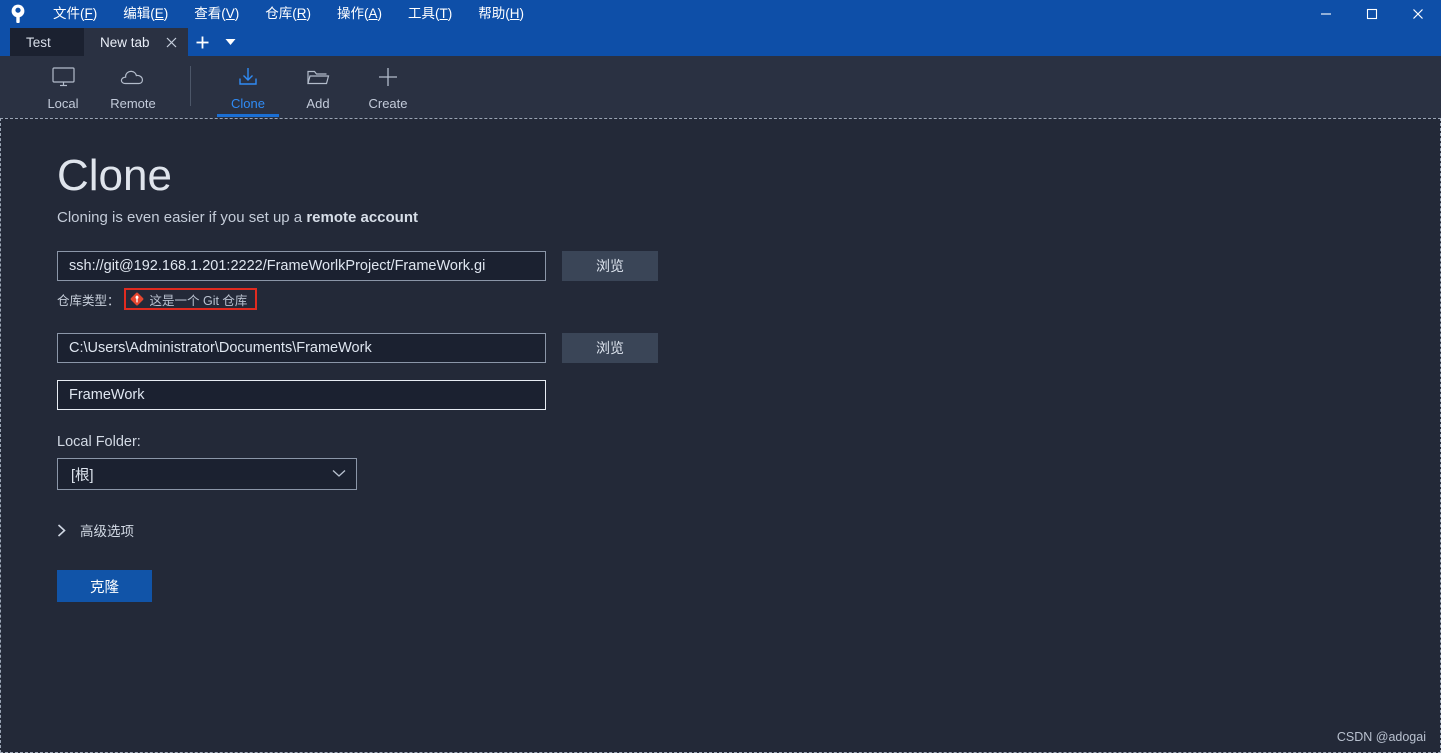 The height and width of the screenshot is (753, 1441). What do you see at coordinates (61, 530) in the screenshot?
I see `chevron-right-icon` at bounding box center [61, 530].